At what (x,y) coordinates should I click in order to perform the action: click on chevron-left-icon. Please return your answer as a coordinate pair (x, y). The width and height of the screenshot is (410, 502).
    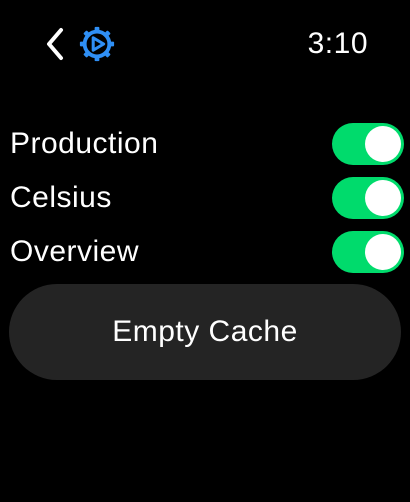
    Looking at the image, I should click on (55, 44).